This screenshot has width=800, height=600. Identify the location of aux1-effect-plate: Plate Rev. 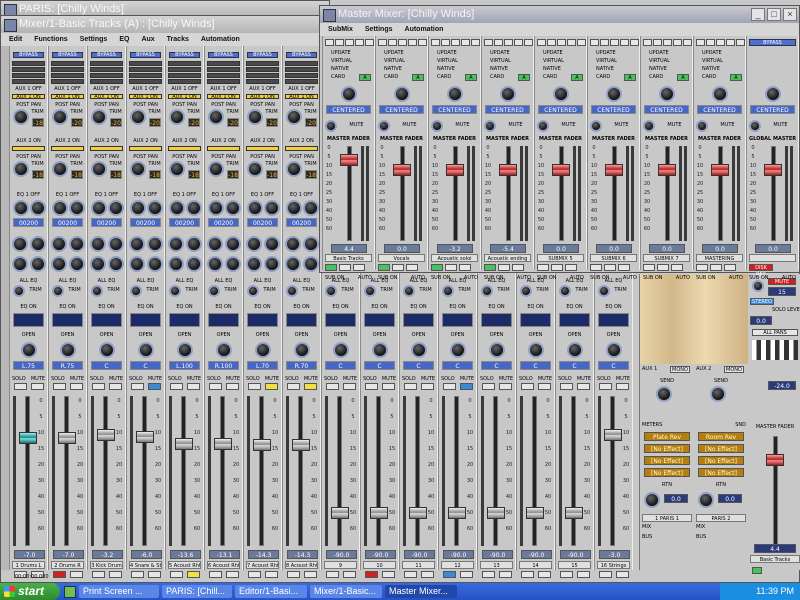
(667, 436).